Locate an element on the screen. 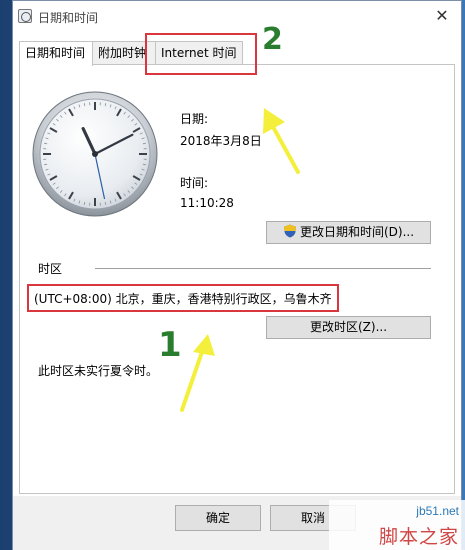  ok-button: 确定 is located at coordinates (218, 518).